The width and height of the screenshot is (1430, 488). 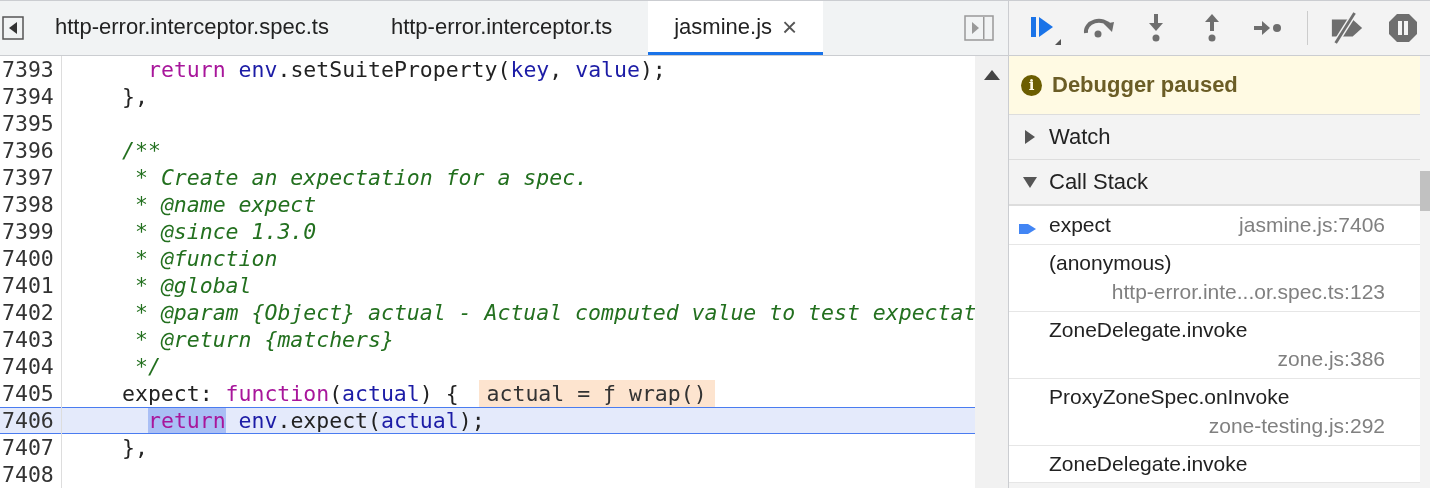 What do you see at coordinates (31, 150) in the screenshot?
I see `line-number: 7396` at bounding box center [31, 150].